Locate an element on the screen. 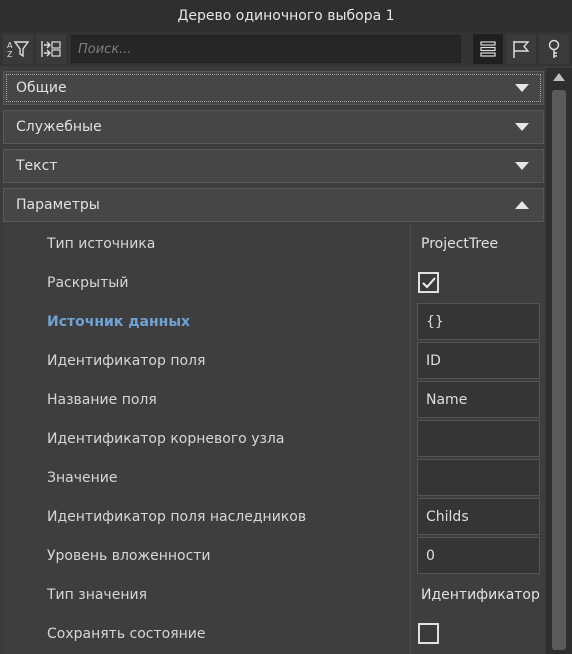 The image size is (572, 654). key-button is located at coordinates (554, 49).